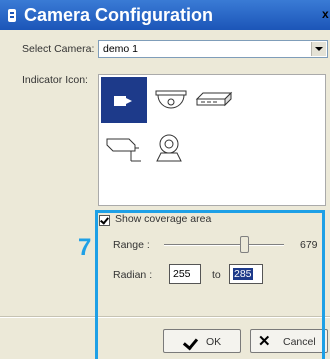  What do you see at coordinates (264, 341) in the screenshot?
I see `x-icon: ✕` at bounding box center [264, 341].